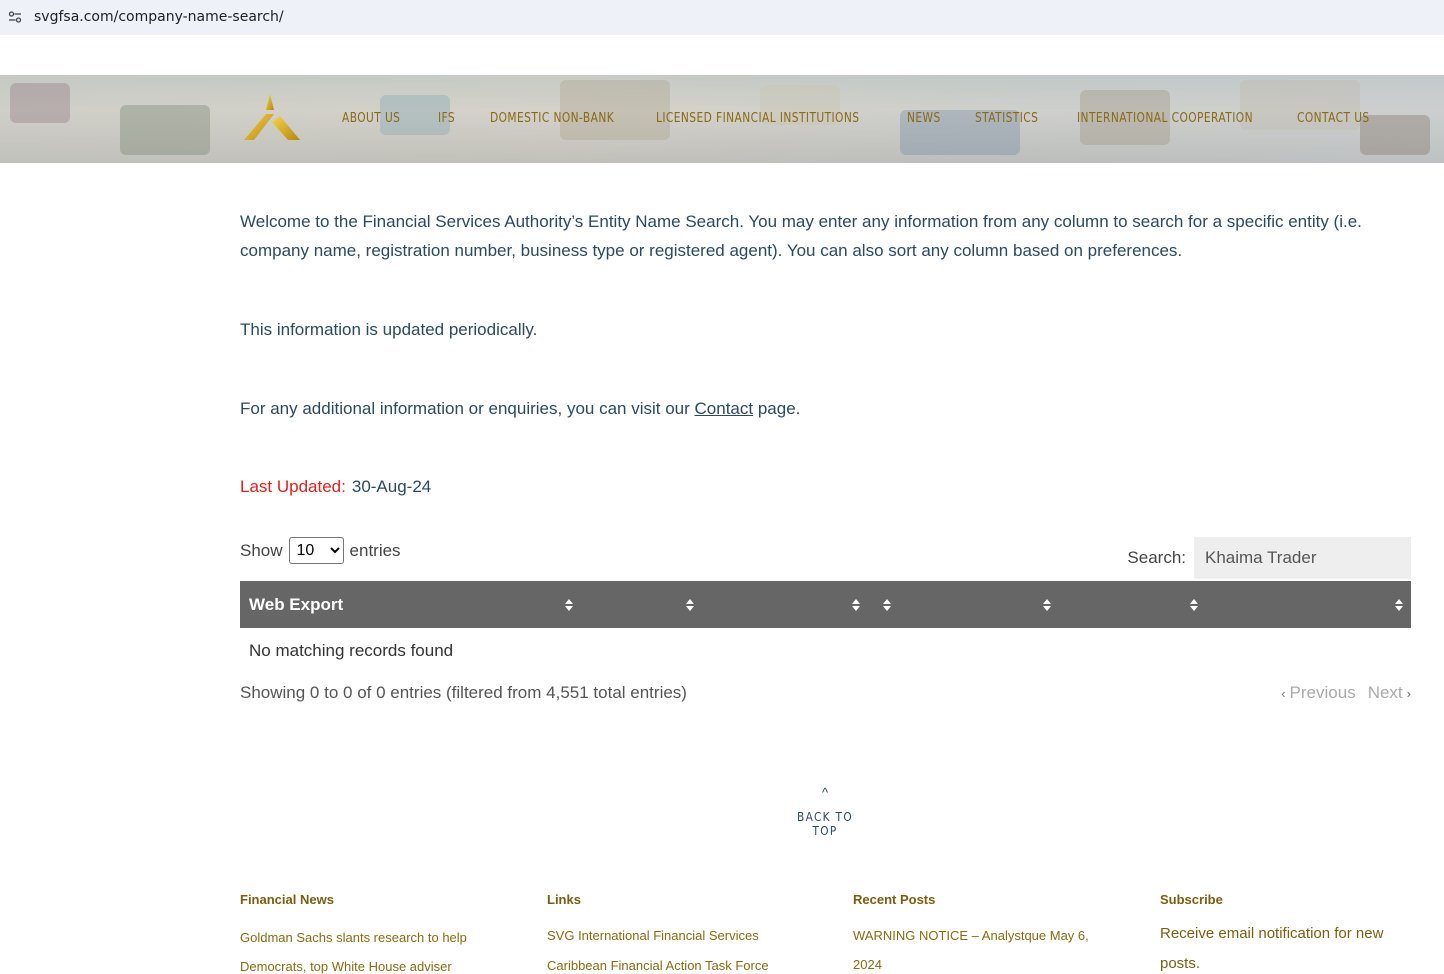 The height and width of the screenshot is (974, 1444). What do you see at coordinates (287, 899) in the screenshot?
I see `footer-heading: Financial News` at bounding box center [287, 899].